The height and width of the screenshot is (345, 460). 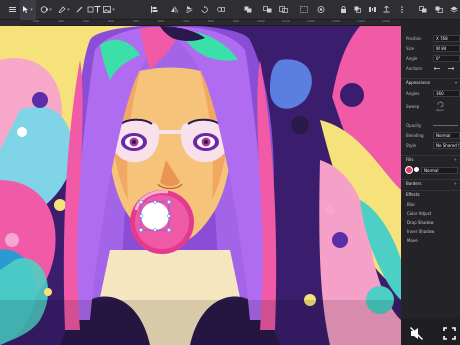 What do you see at coordinates (304, 10) in the screenshot?
I see `group-icon` at bounding box center [304, 10].